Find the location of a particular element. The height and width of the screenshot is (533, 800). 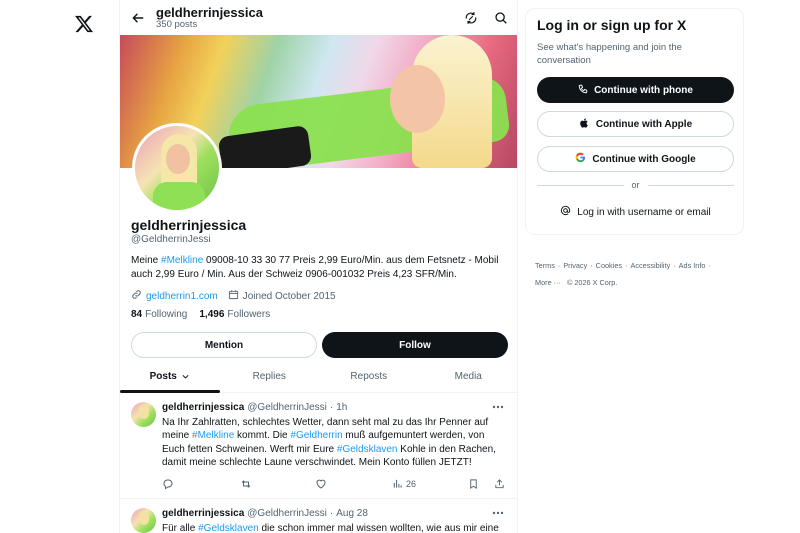

footer-terms-link: Terms is located at coordinates (545, 265).